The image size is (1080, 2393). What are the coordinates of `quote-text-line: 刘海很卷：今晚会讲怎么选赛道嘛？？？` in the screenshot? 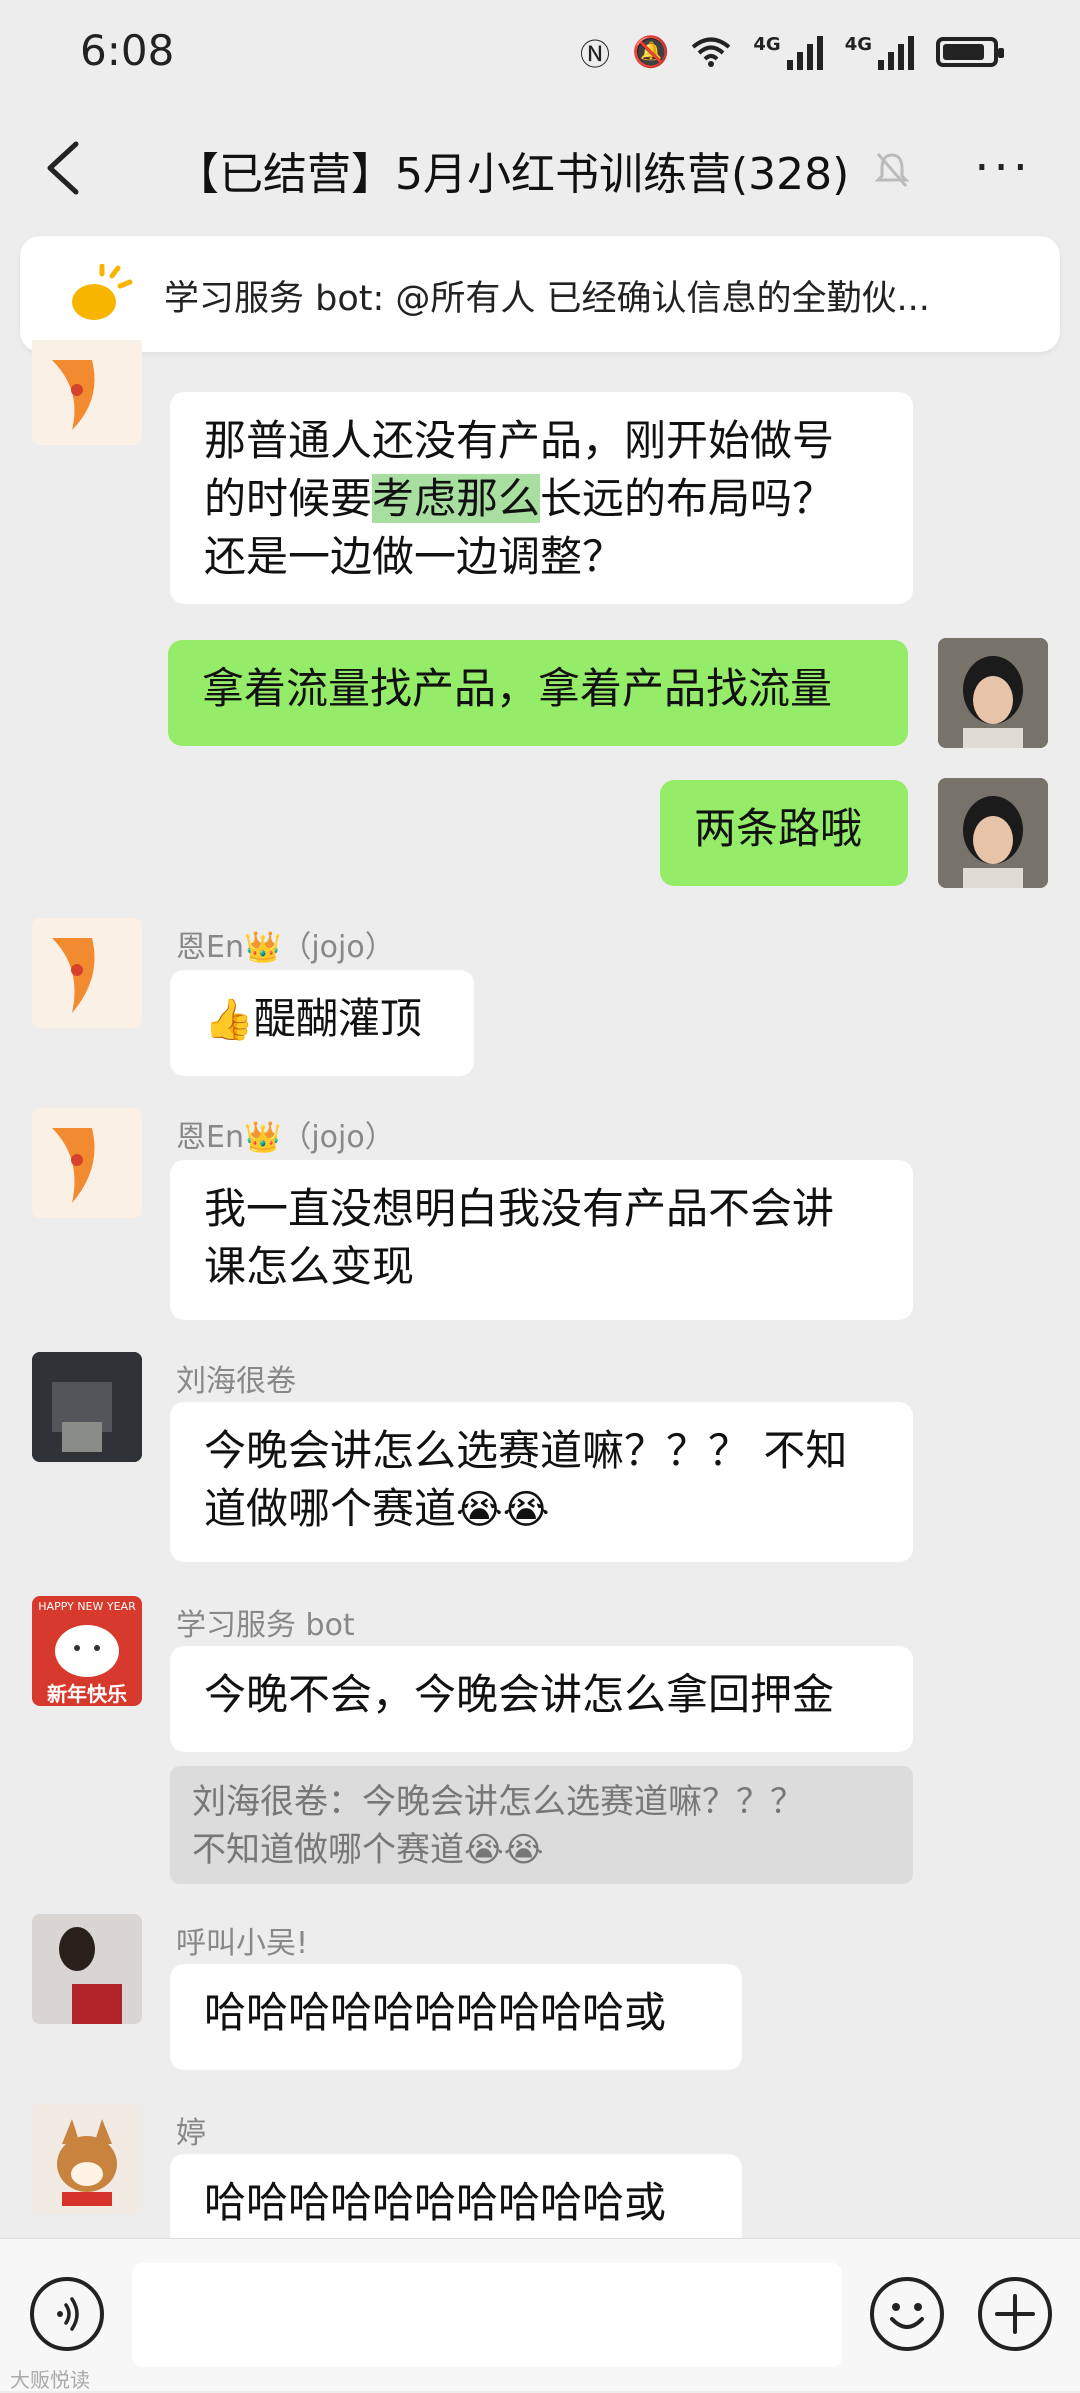 It's located at (498, 1802).